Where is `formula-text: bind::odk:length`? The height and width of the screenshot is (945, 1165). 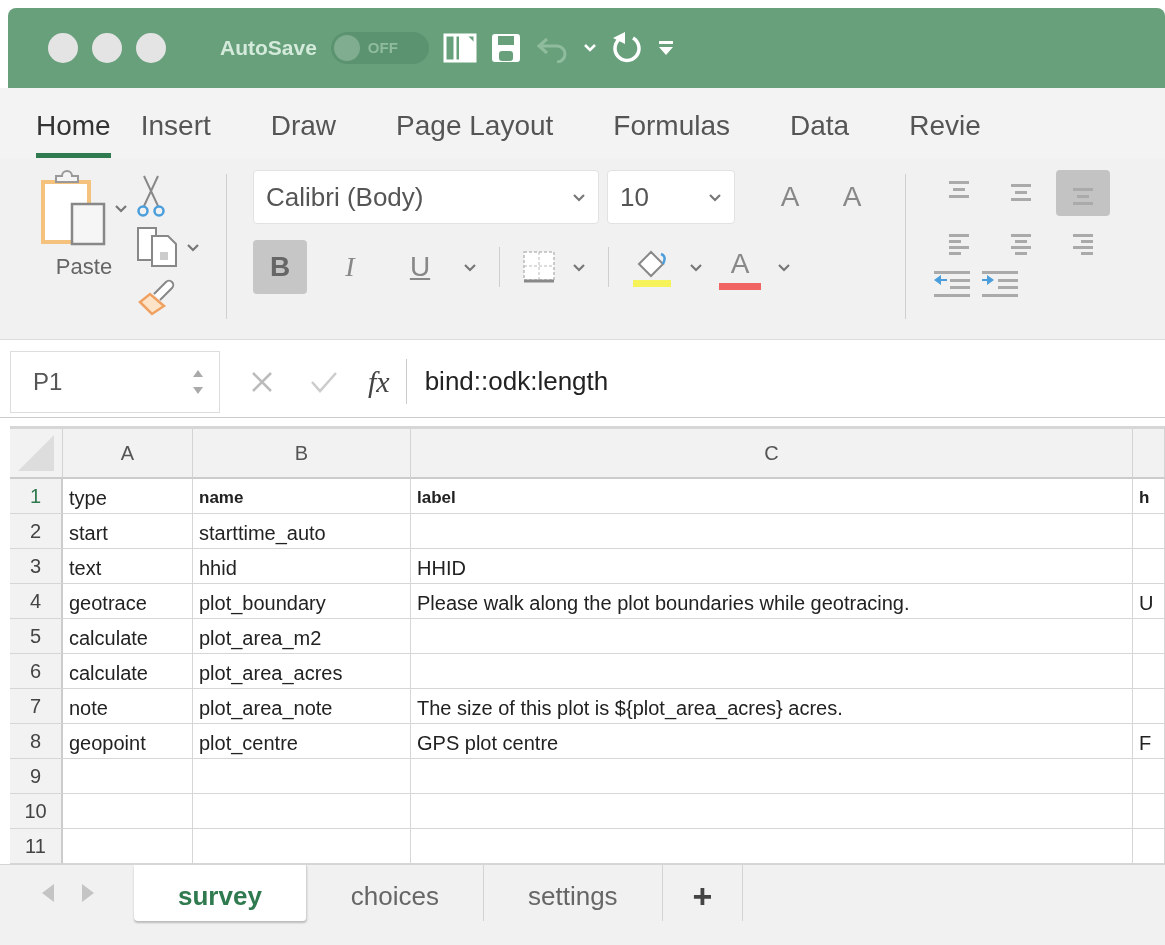
formula-text: bind::odk:length is located at coordinates (516, 381).